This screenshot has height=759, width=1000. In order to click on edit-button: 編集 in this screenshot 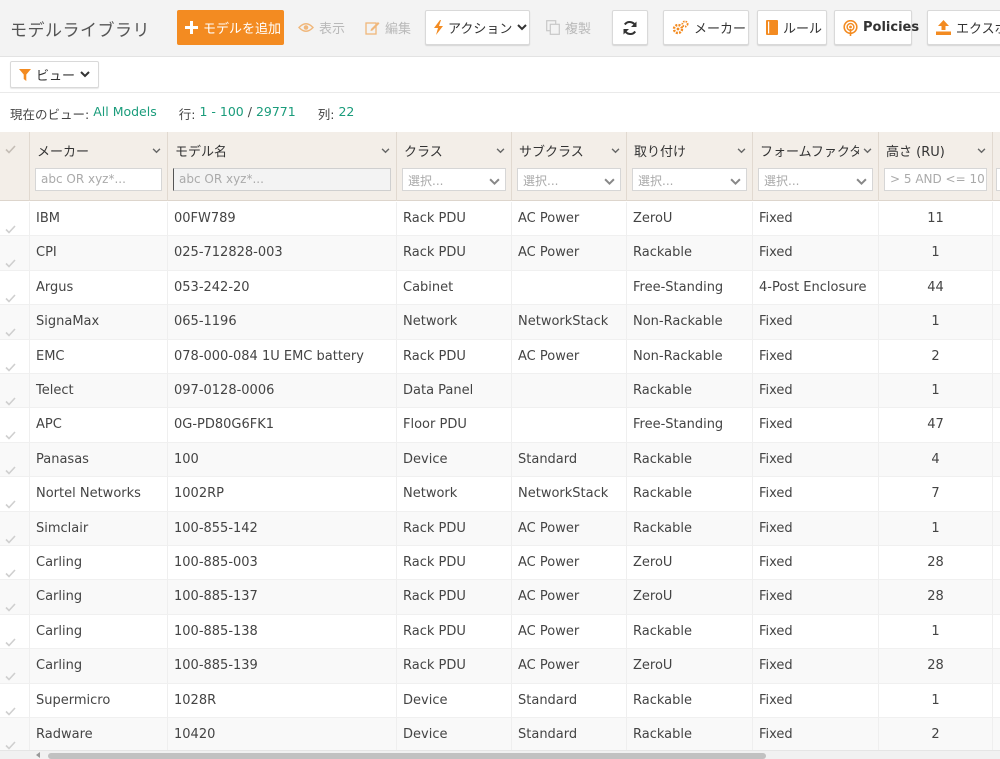, I will do `click(387, 27)`.